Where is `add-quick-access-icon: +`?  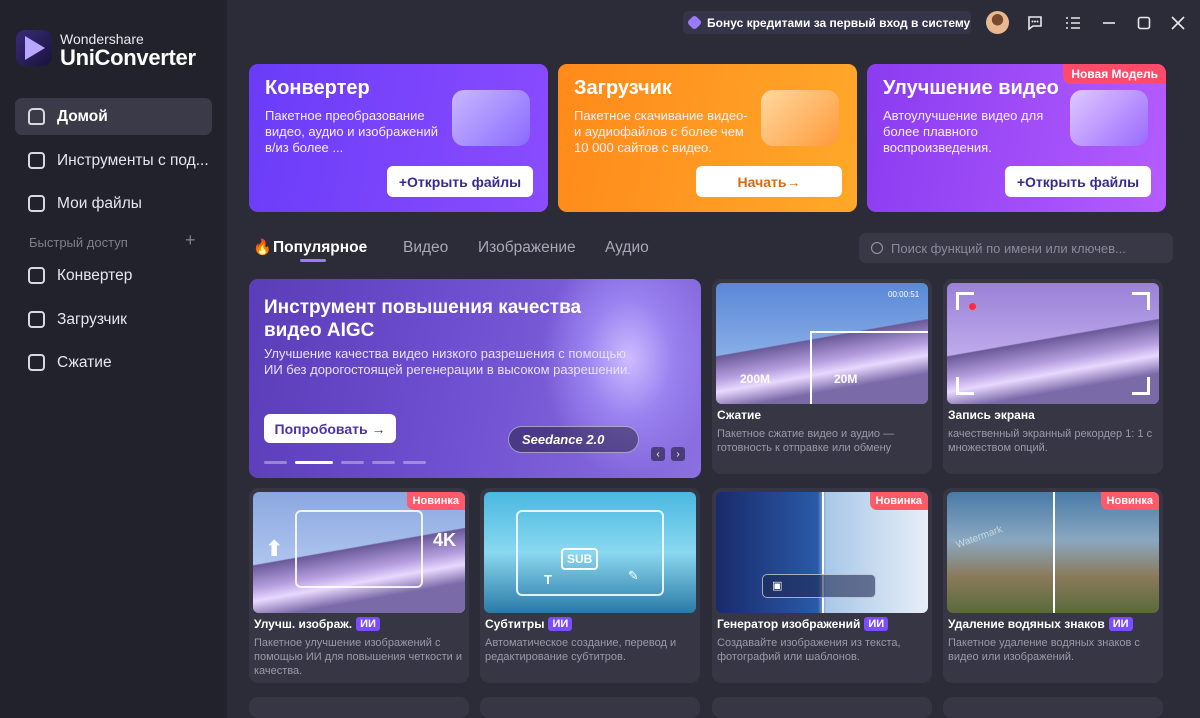
add-quick-access-icon: + is located at coordinates (190, 240).